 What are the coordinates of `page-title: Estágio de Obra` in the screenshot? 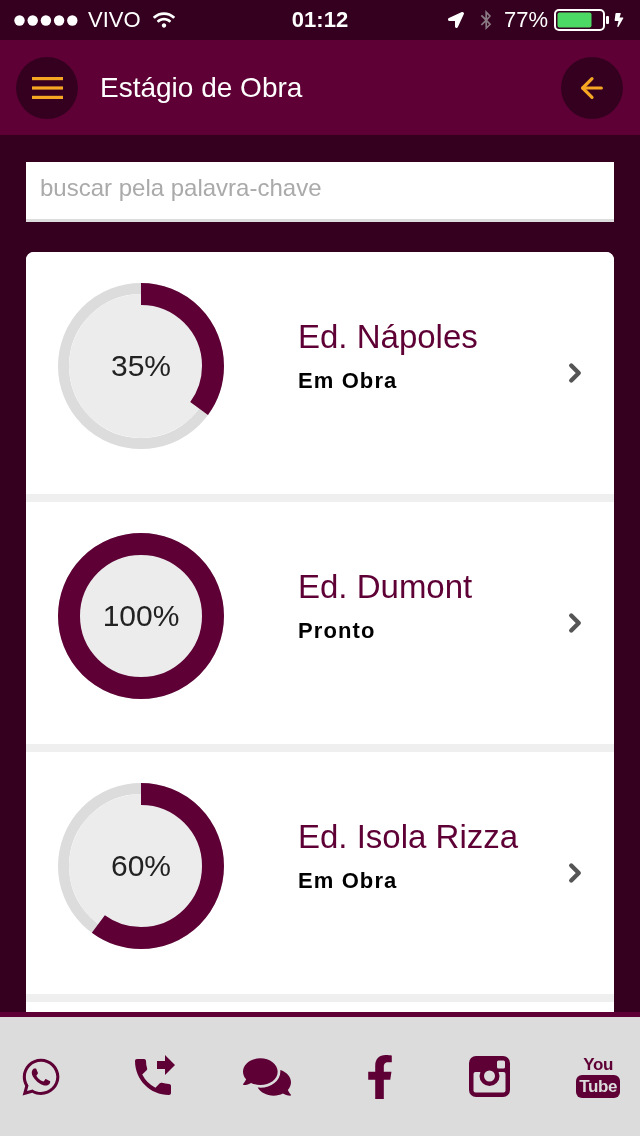 It's located at (201, 87).